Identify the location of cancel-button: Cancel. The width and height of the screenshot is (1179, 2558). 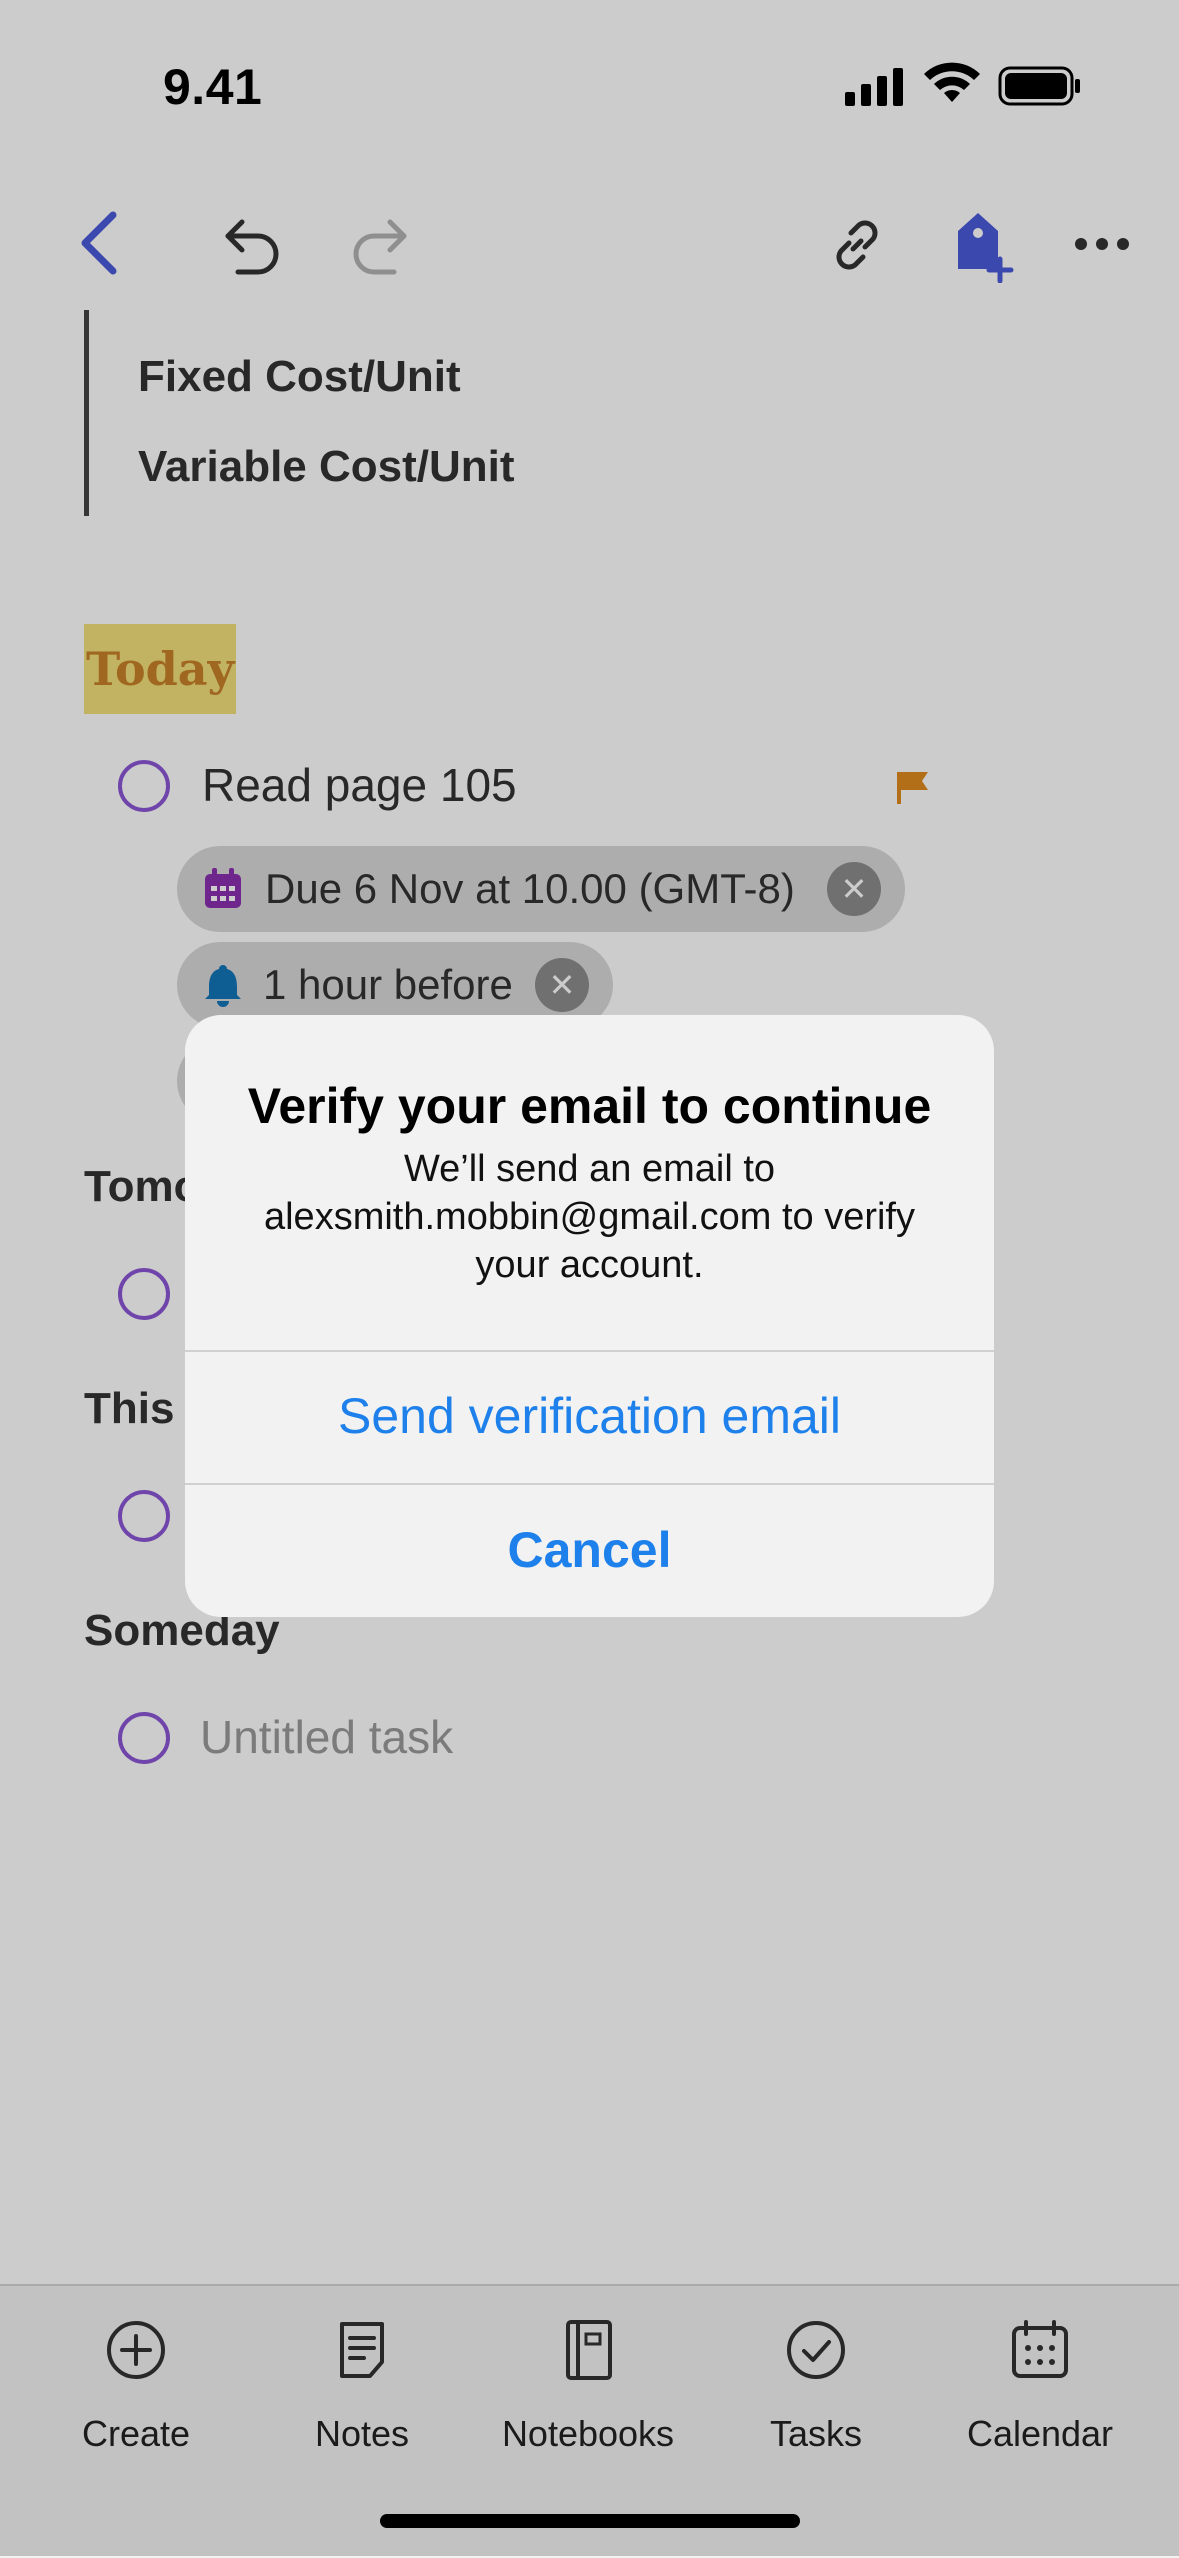
(589, 1550).